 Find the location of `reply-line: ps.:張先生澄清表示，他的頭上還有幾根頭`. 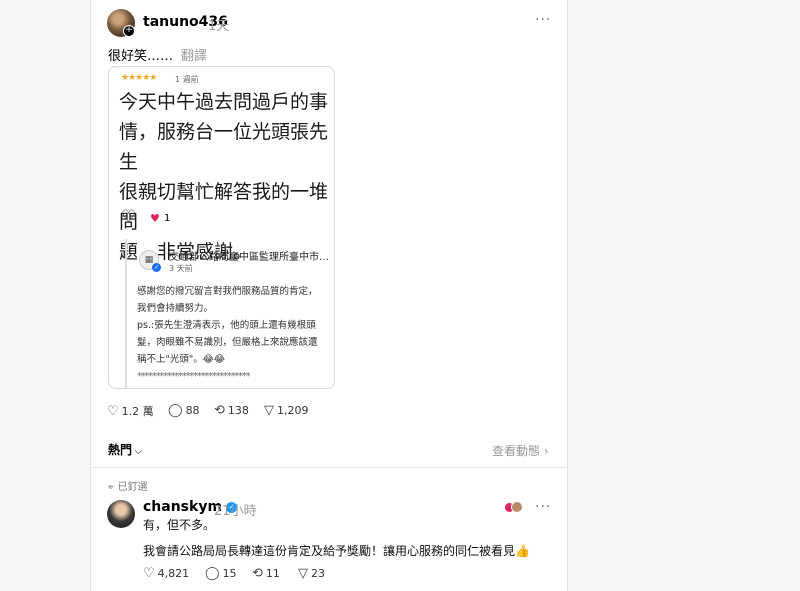

reply-line: ps.:張先生澄清表示，他的頭上還有幾根頭 is located at coordinates (226, 325).